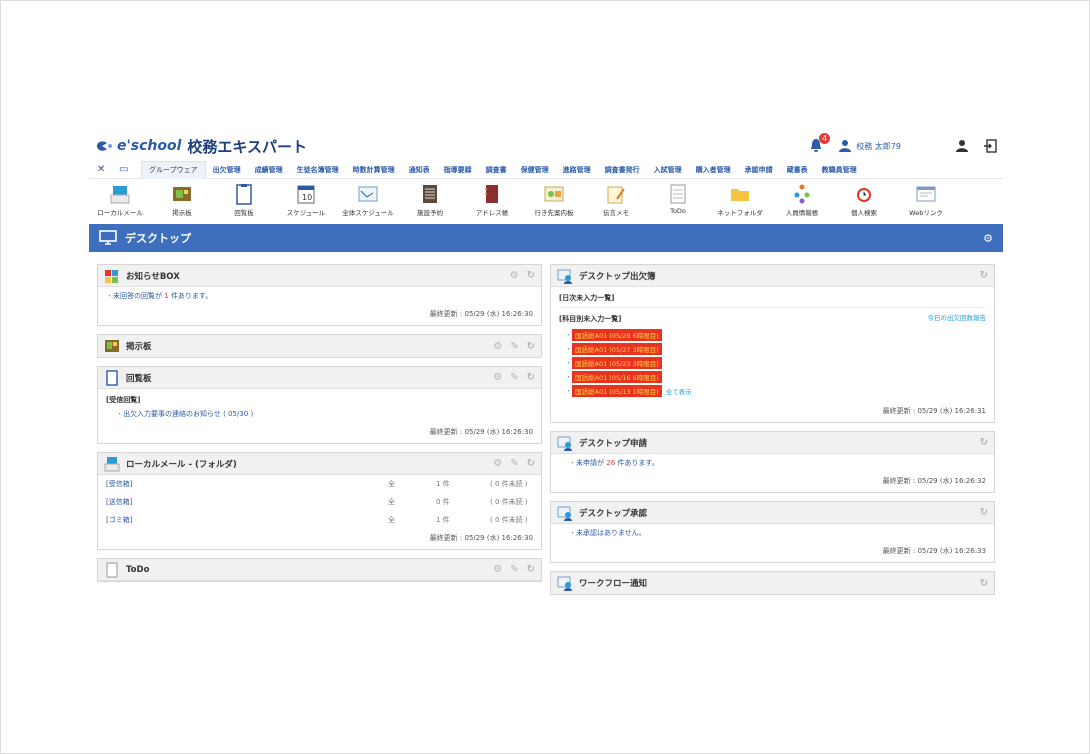 The image size is (1090, 754). I want to click on tool-todo: ToDo, so click(678, 199).